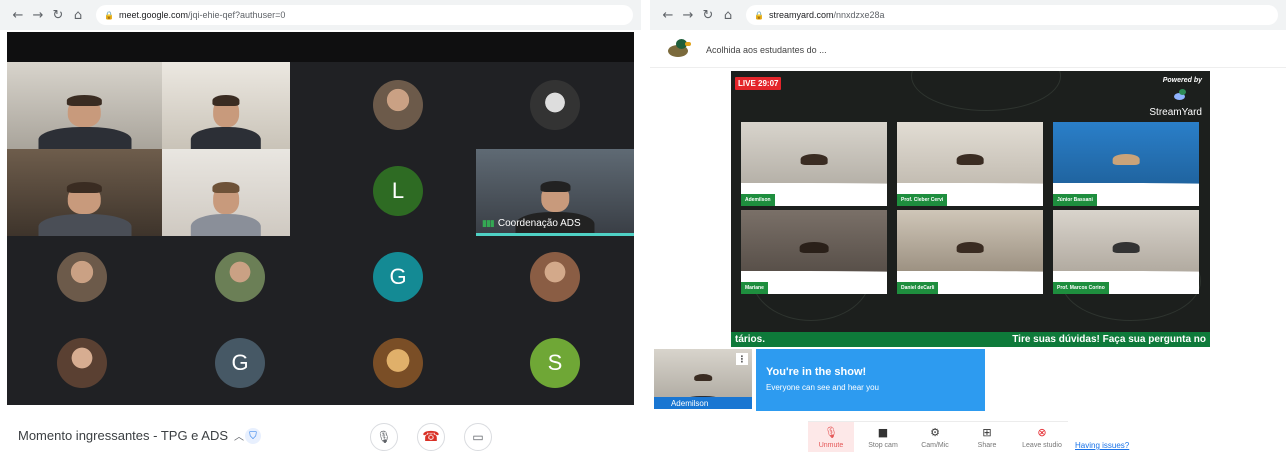 The width and height of the screenshot is (1286, 452). I want to click on ticker-text-right: Tire suas dúvidas! Faça sua pergunta no, so click(1109, 339).